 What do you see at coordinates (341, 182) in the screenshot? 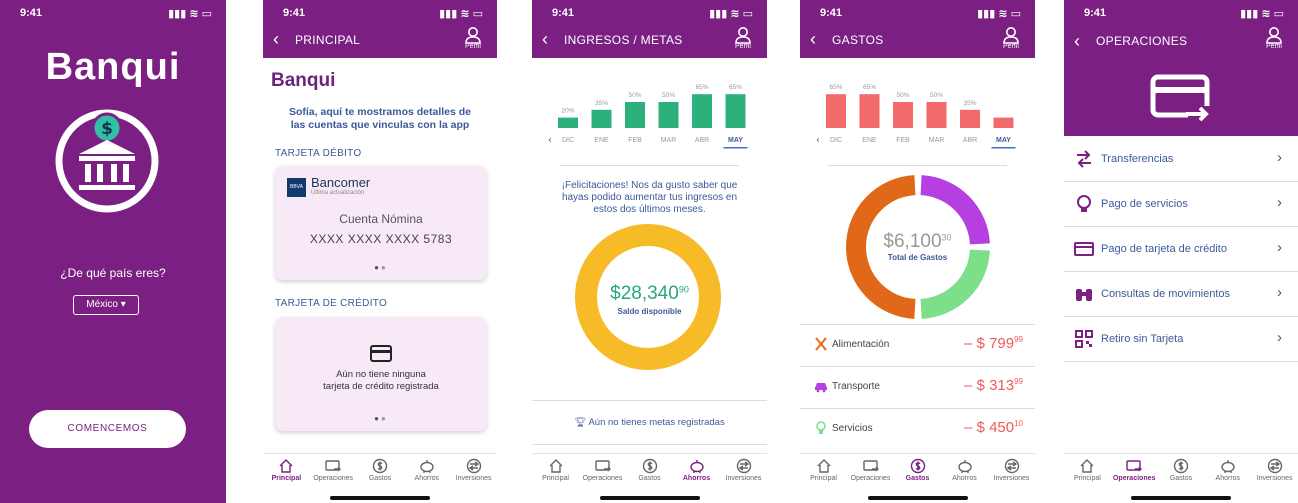
I see `bank-name: Bancomer` at bounding box center [341, 182].